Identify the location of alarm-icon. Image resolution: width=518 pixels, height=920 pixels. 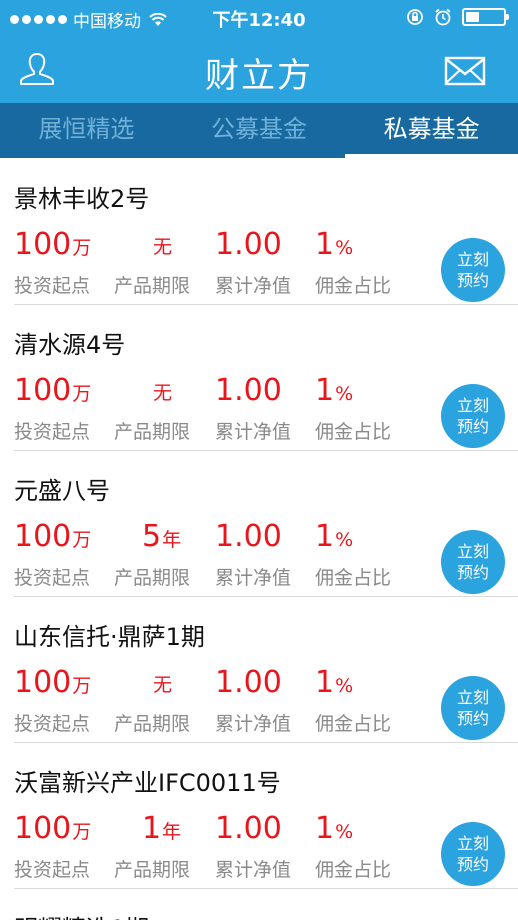
(443, 17).